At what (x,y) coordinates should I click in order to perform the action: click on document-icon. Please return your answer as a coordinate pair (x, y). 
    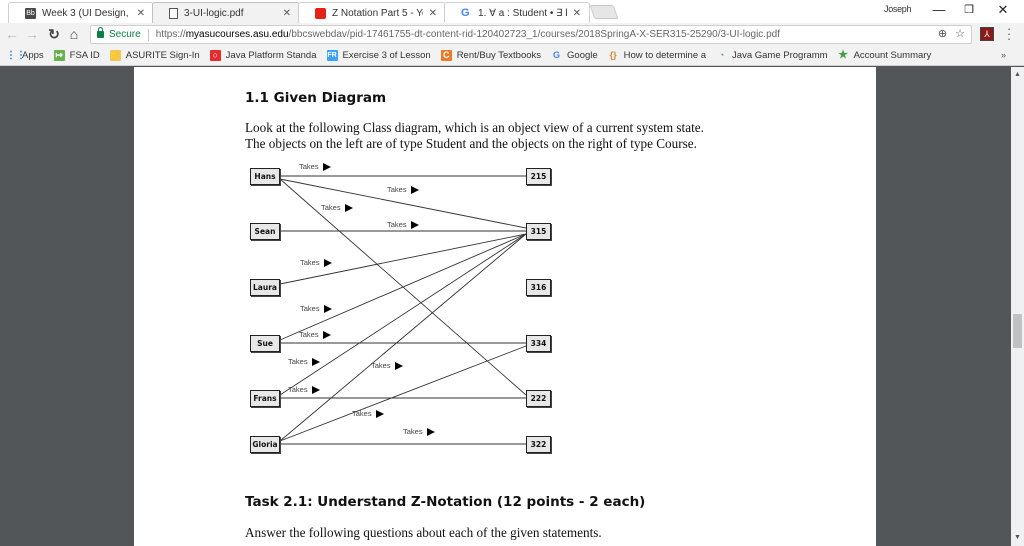
    Looking at the image, I should click on (173, 13).